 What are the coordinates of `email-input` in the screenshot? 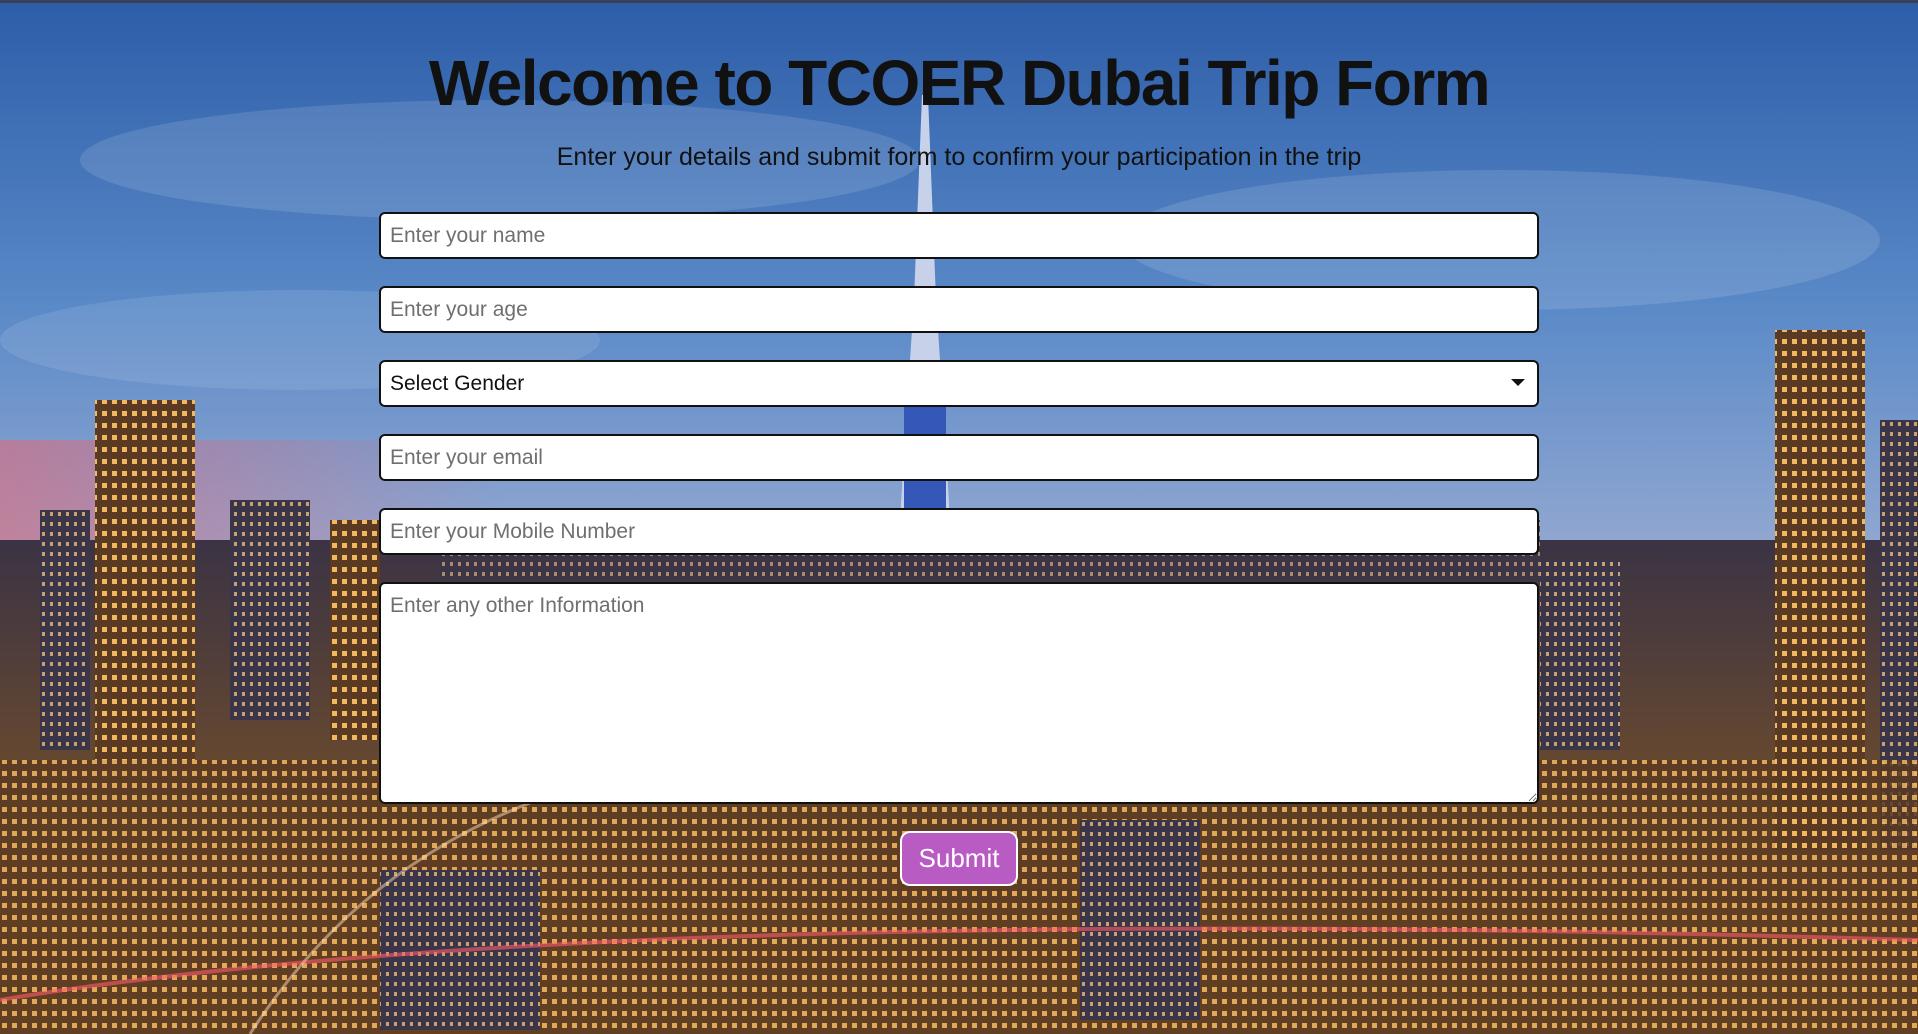 It's located at (959, 457).